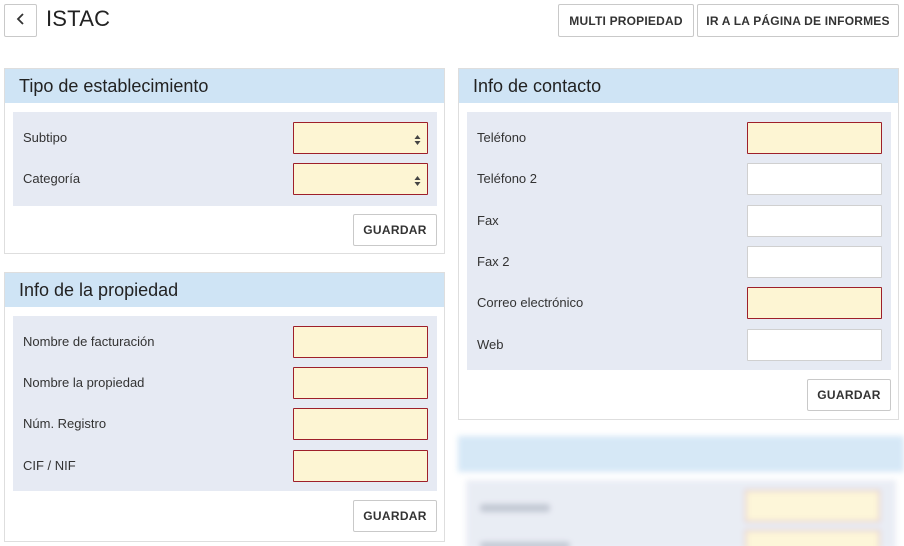  Describe the element at coordinates (679, 262) in the screenshot. I see `form-row-fax-2: Fax 2` at that location.